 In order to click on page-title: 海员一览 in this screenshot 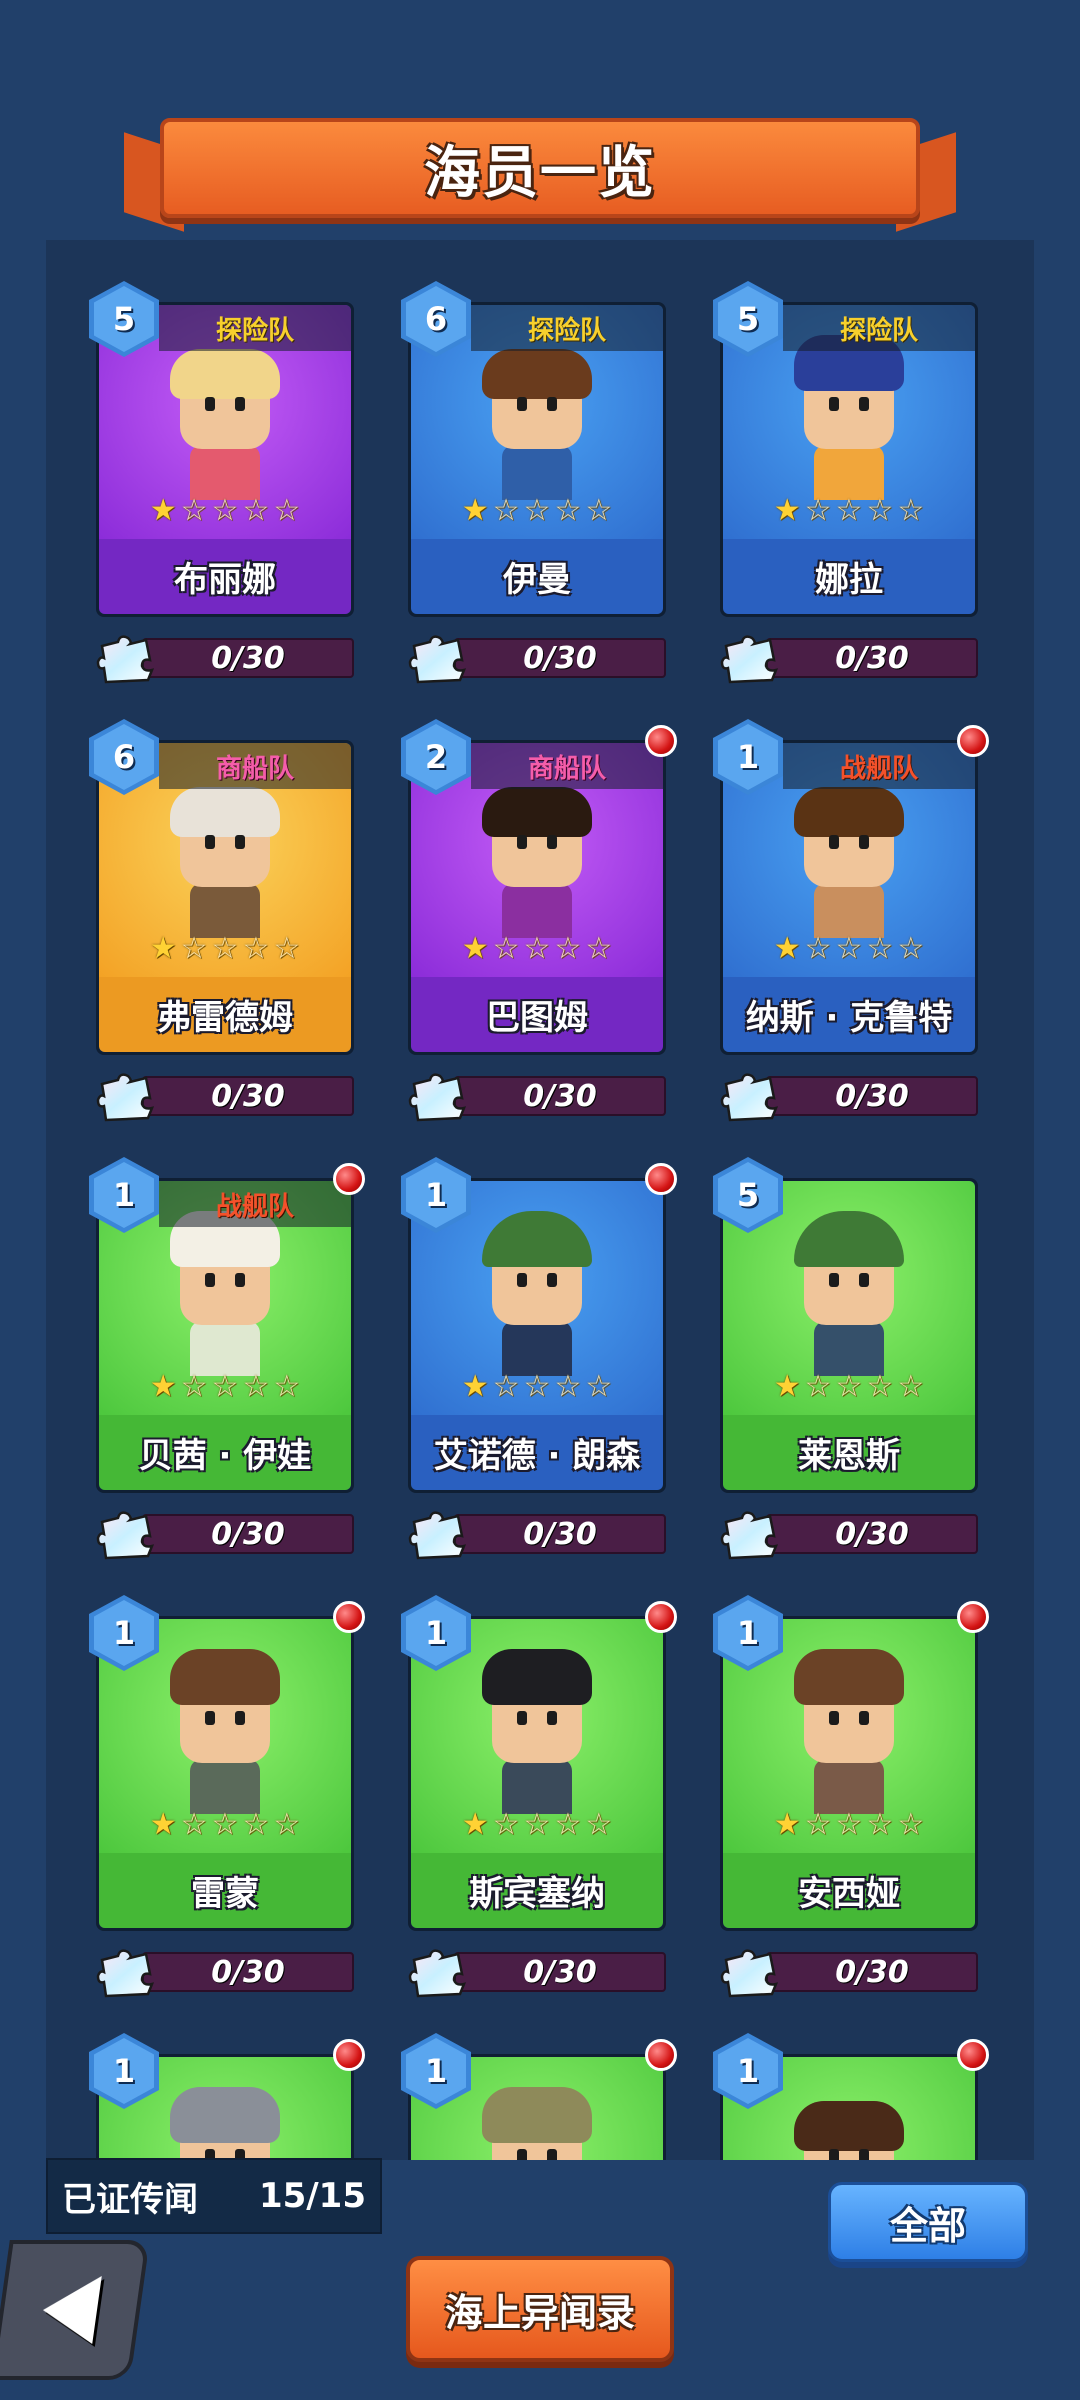, I will do `click(540, 173)`.